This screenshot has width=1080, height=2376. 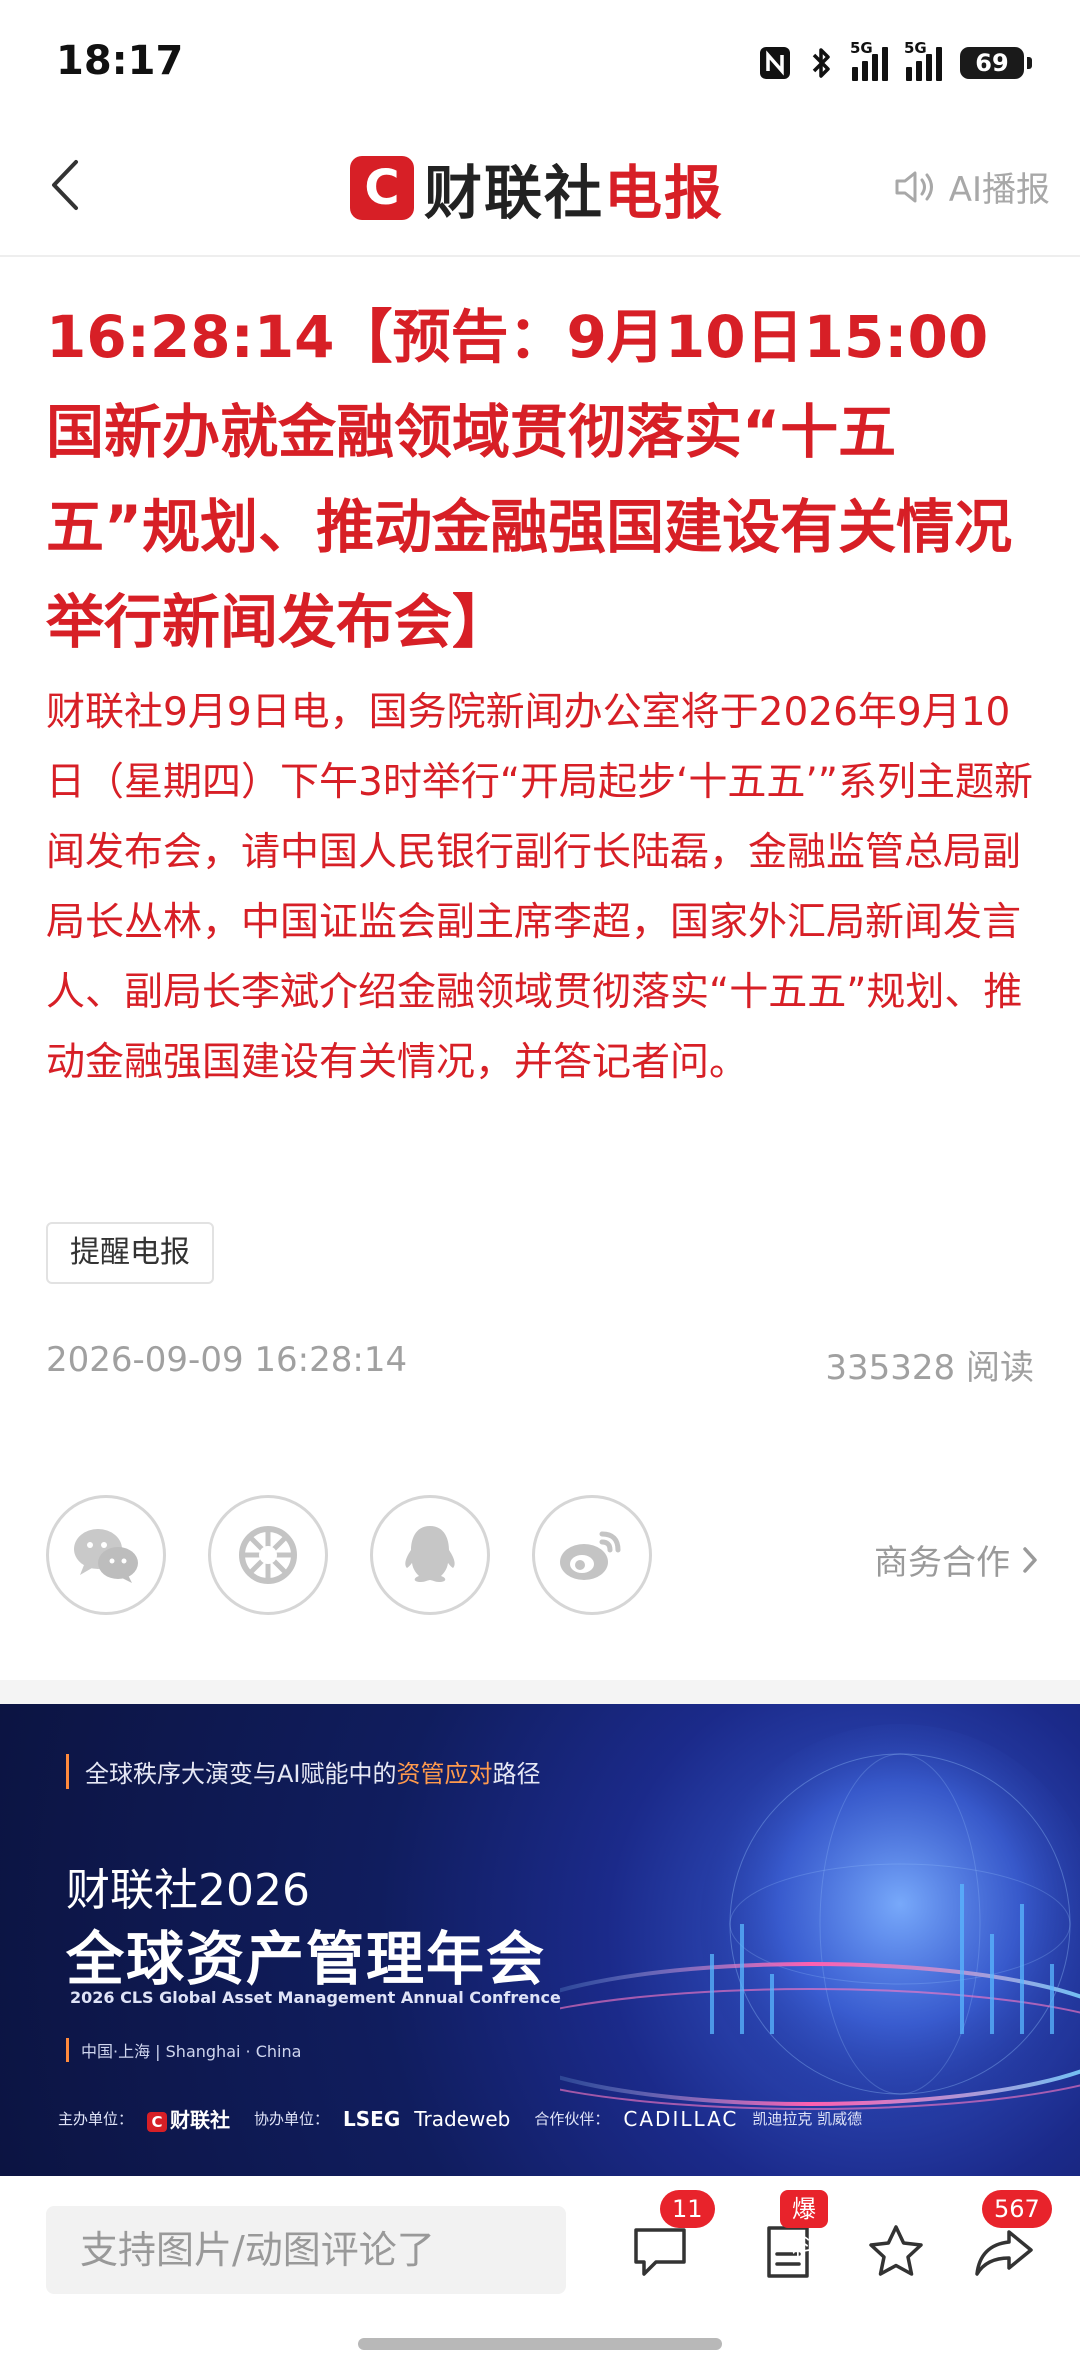 What do you see at coordinates (540, 2344) in the screenshot?
I see `home-indicator` at bounding box center [540, 2344].